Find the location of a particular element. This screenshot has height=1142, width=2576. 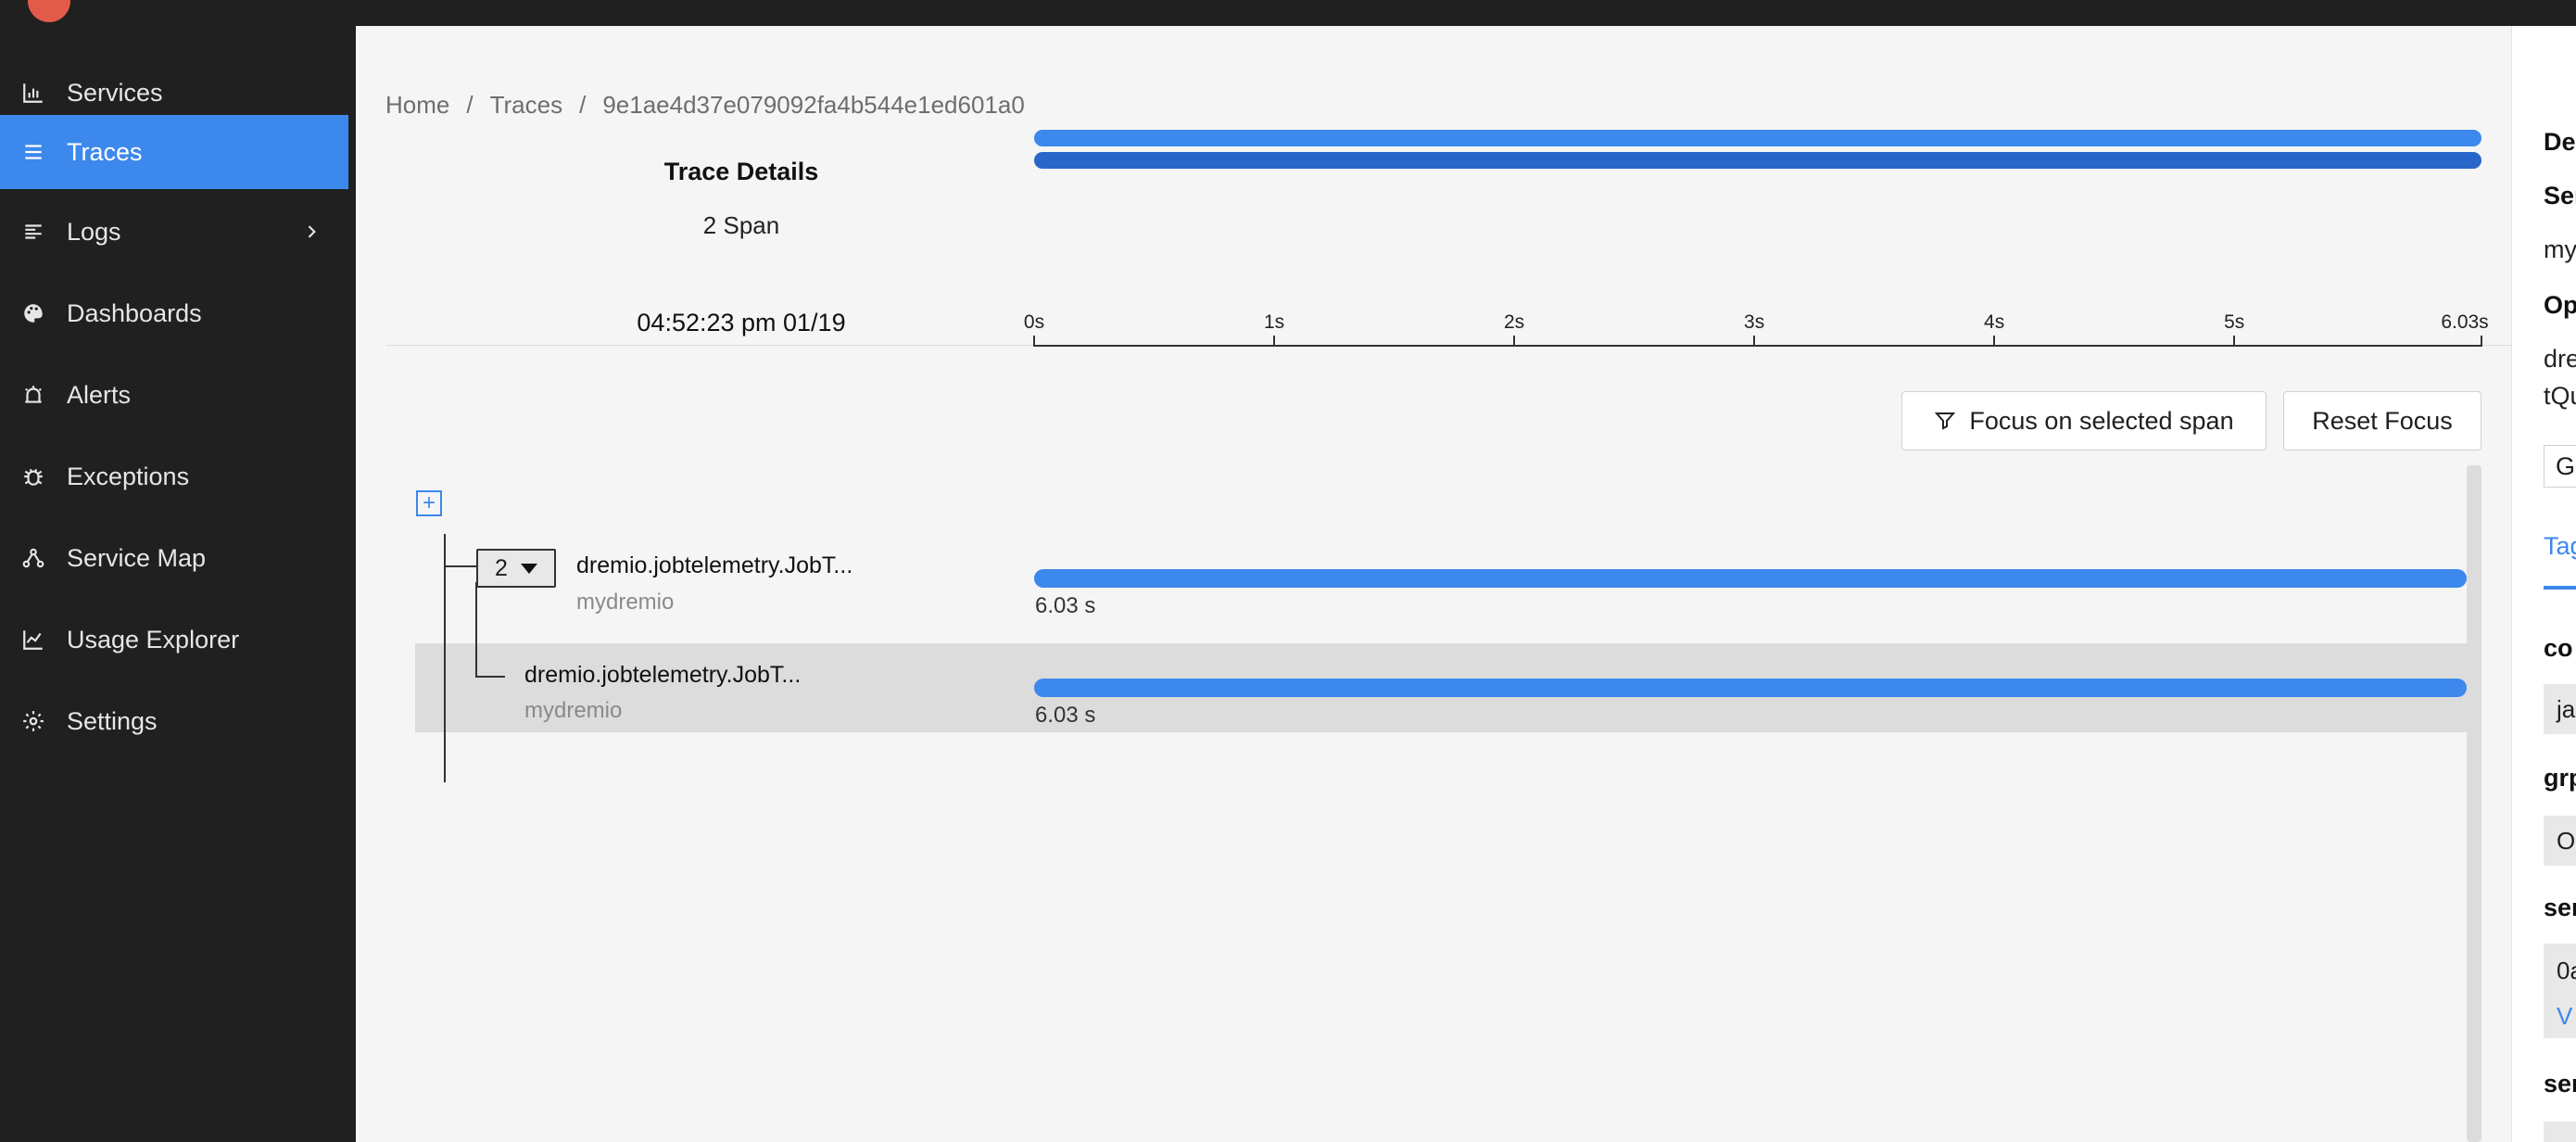

tag-value: 0a V is located at coordinates (2560, 991).